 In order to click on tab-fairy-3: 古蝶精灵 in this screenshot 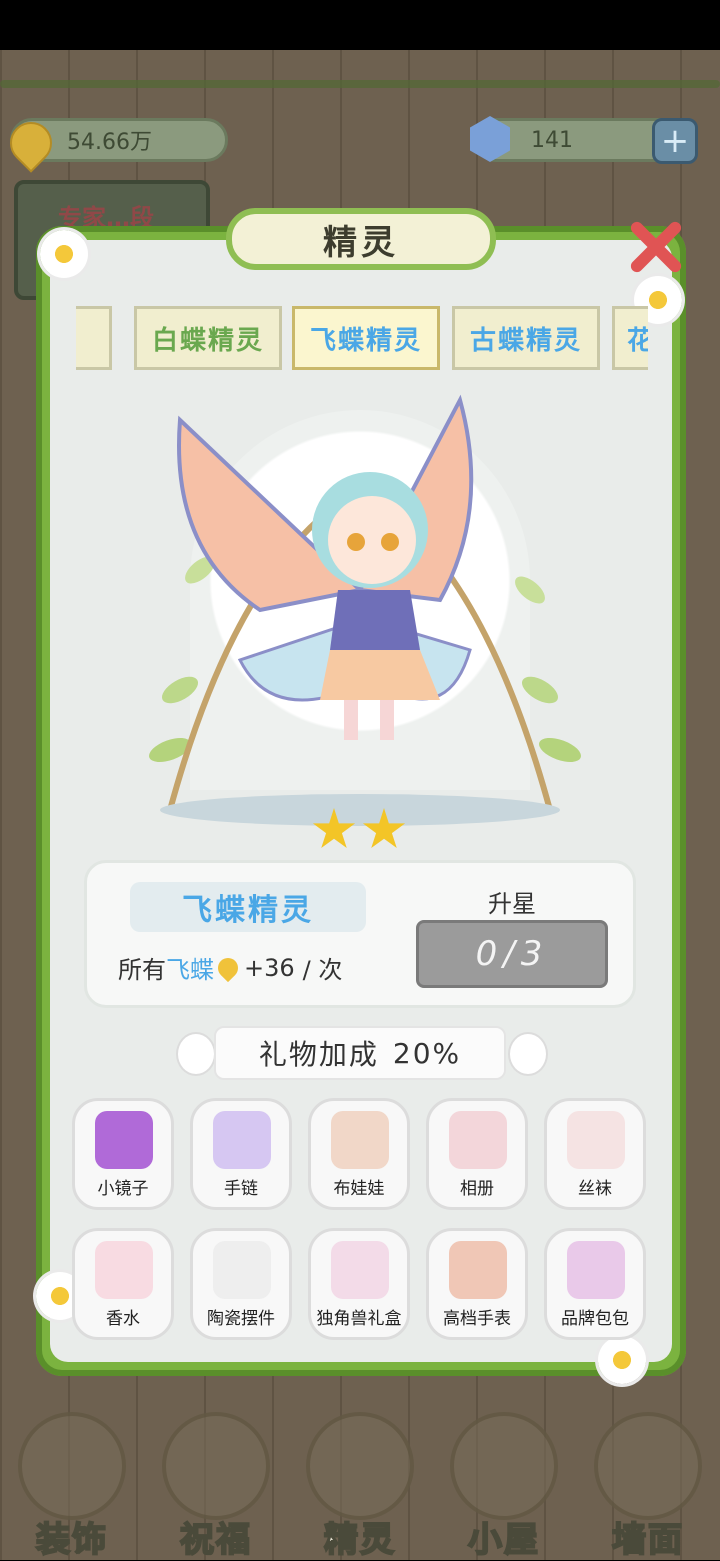, I will do `click(526, 338)`.